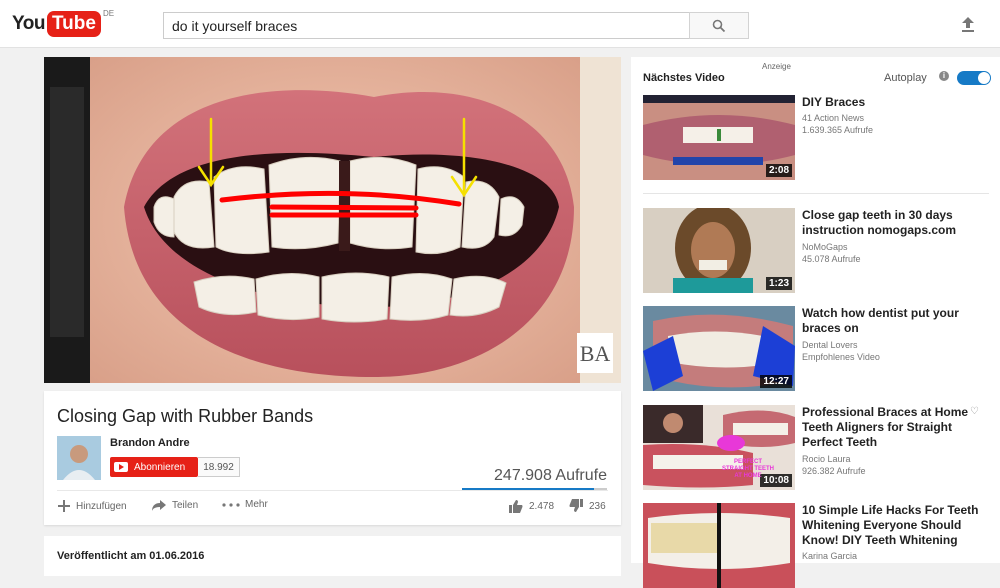 This screenshot has height=588, width=1000. I want to click on upload-icon, so click(968, 24).